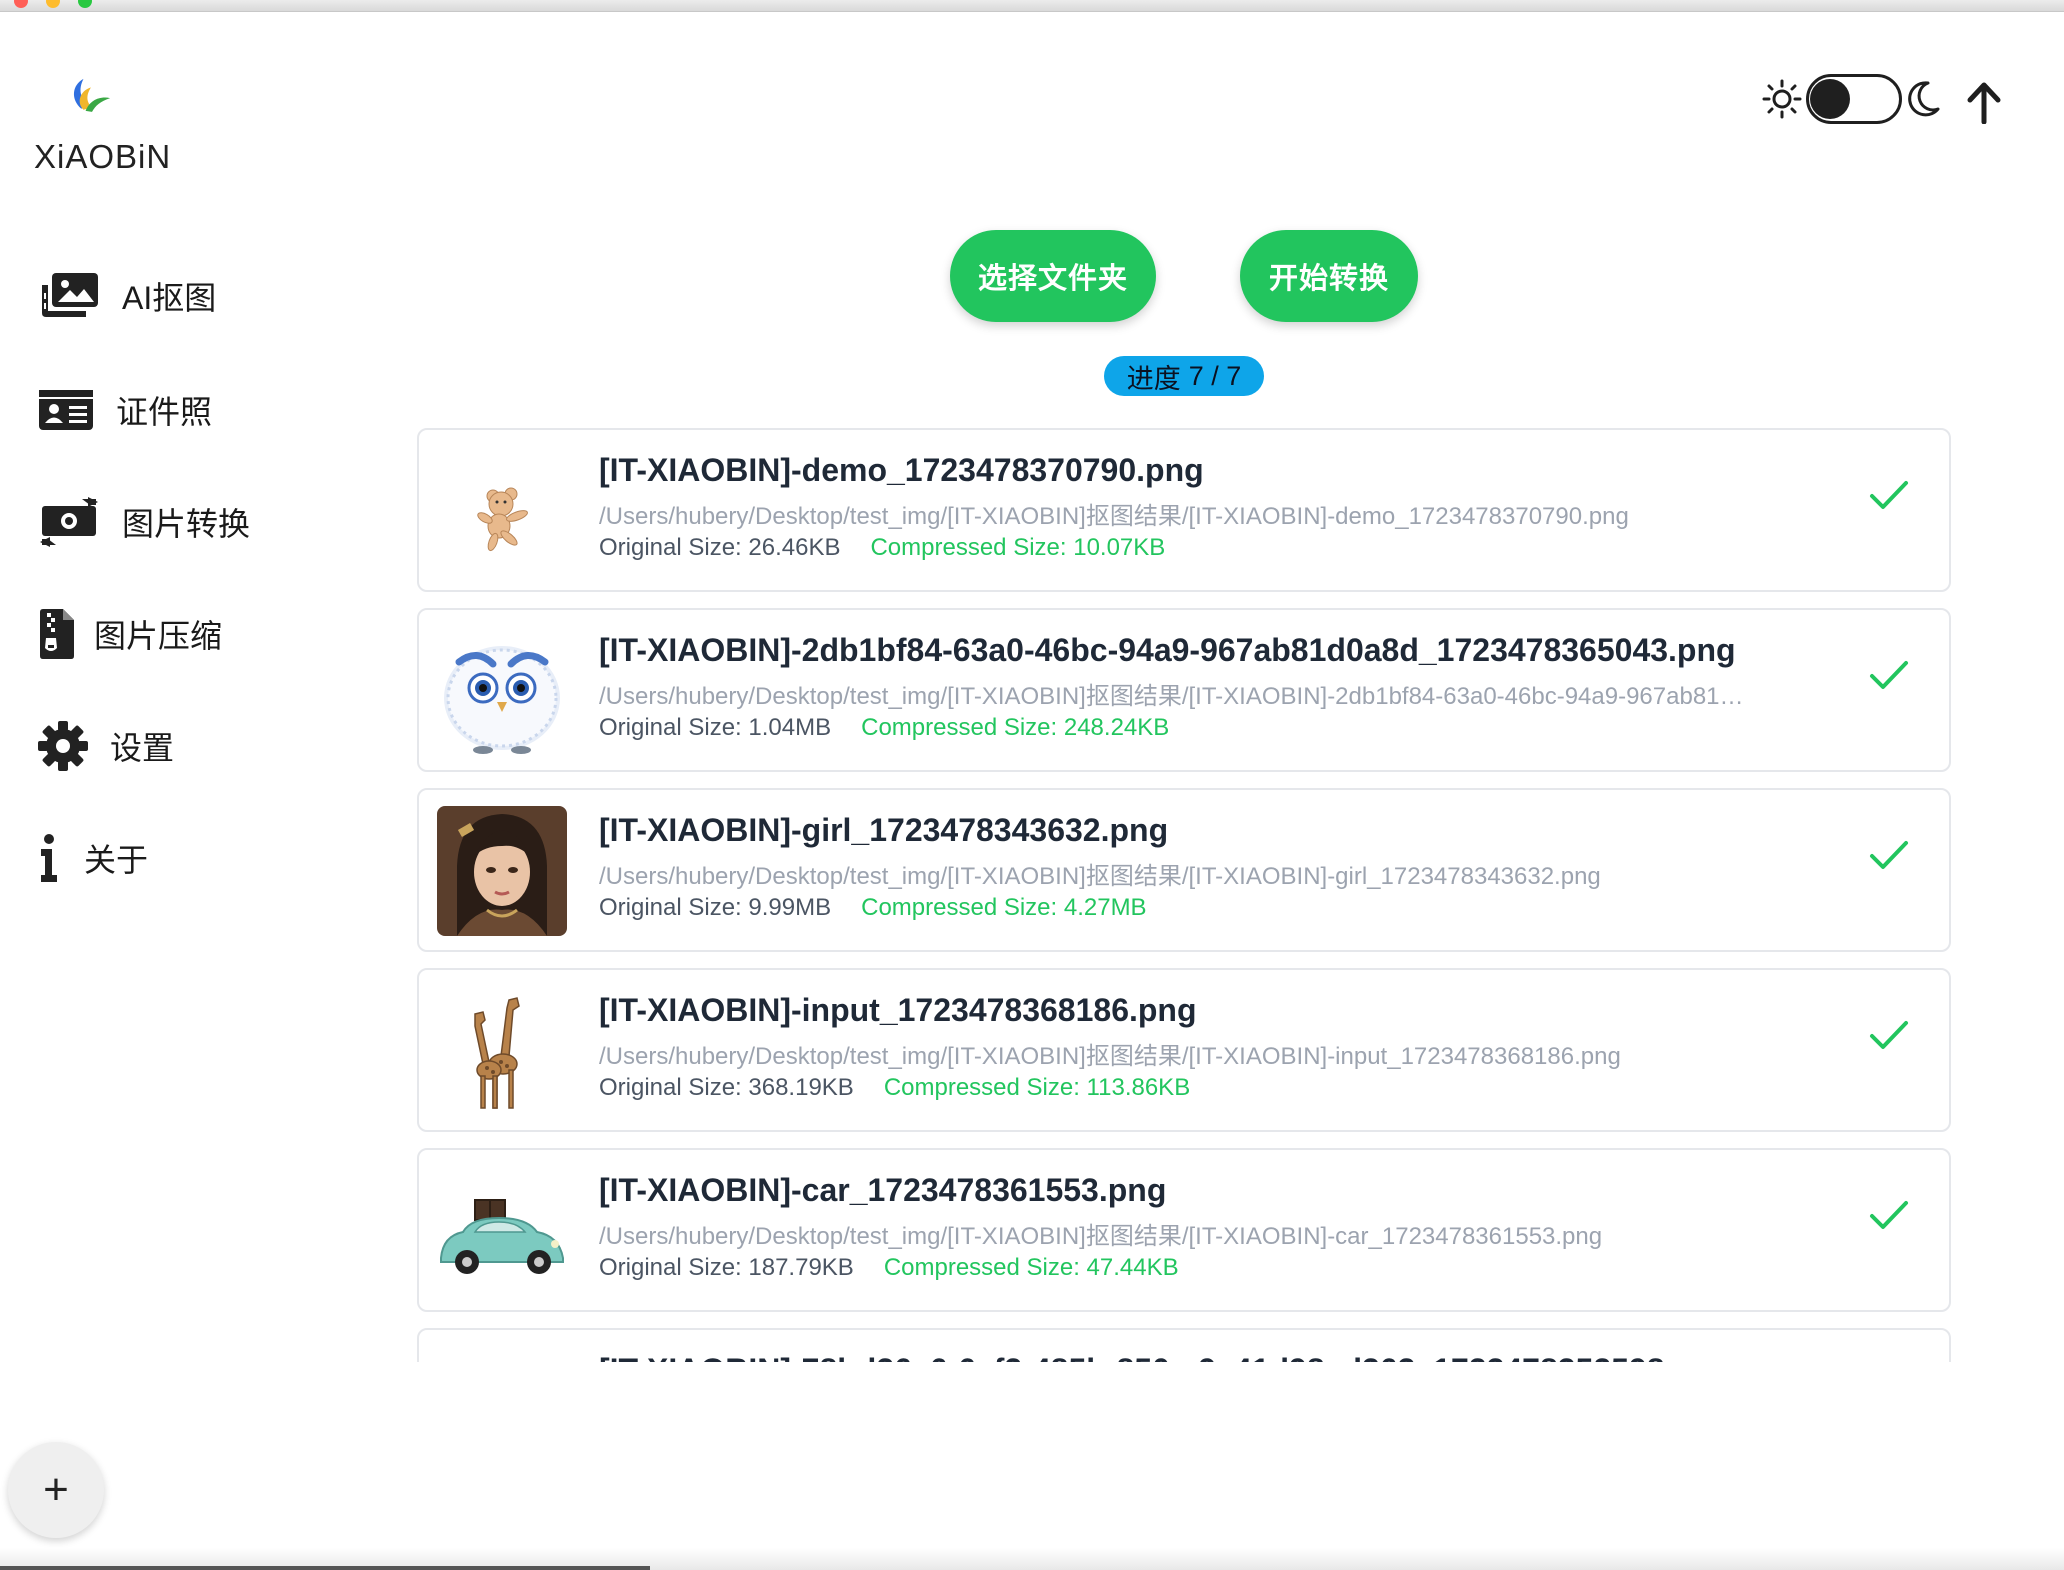 This screenshot has height=1570, width=2064. Describe the element at coordinates (1015, 727) in the screenshot. I see `compressed-size: Compressed Size: 248.24KB` at that location.